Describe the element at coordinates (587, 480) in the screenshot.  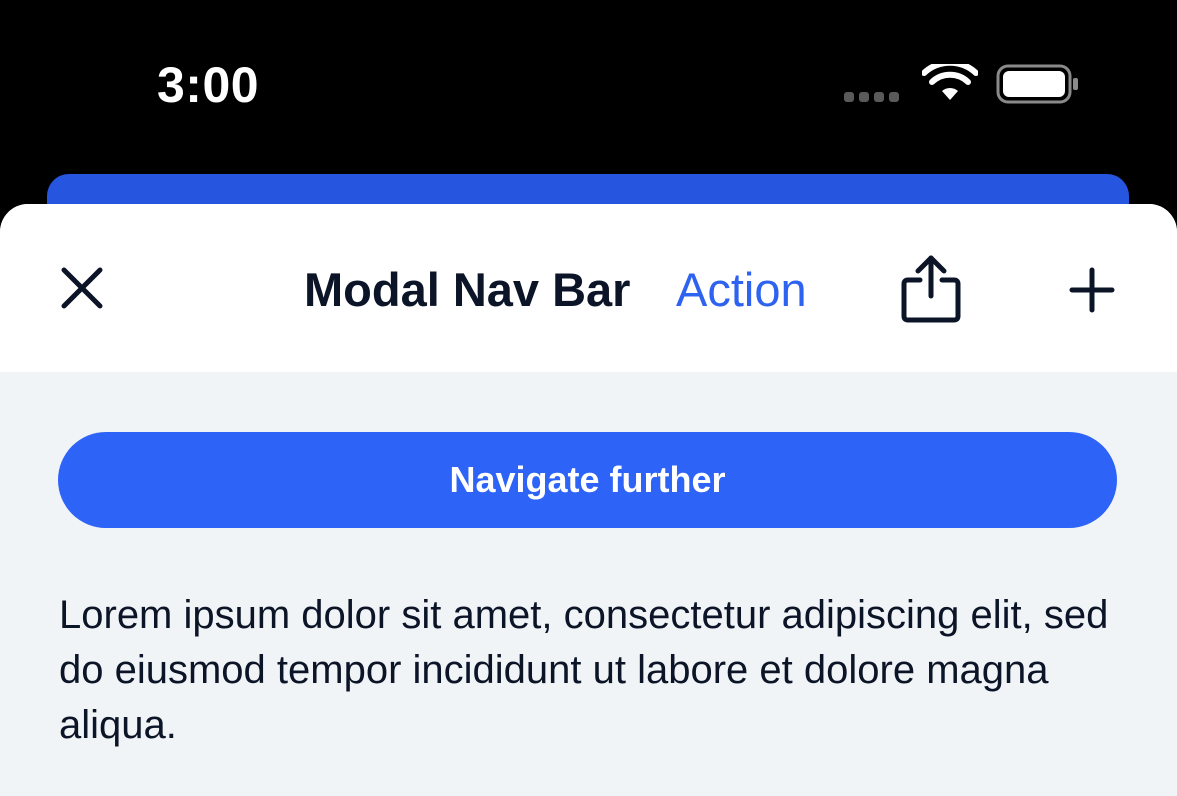
I see `navigate-further-button: Navigate further` at that location.